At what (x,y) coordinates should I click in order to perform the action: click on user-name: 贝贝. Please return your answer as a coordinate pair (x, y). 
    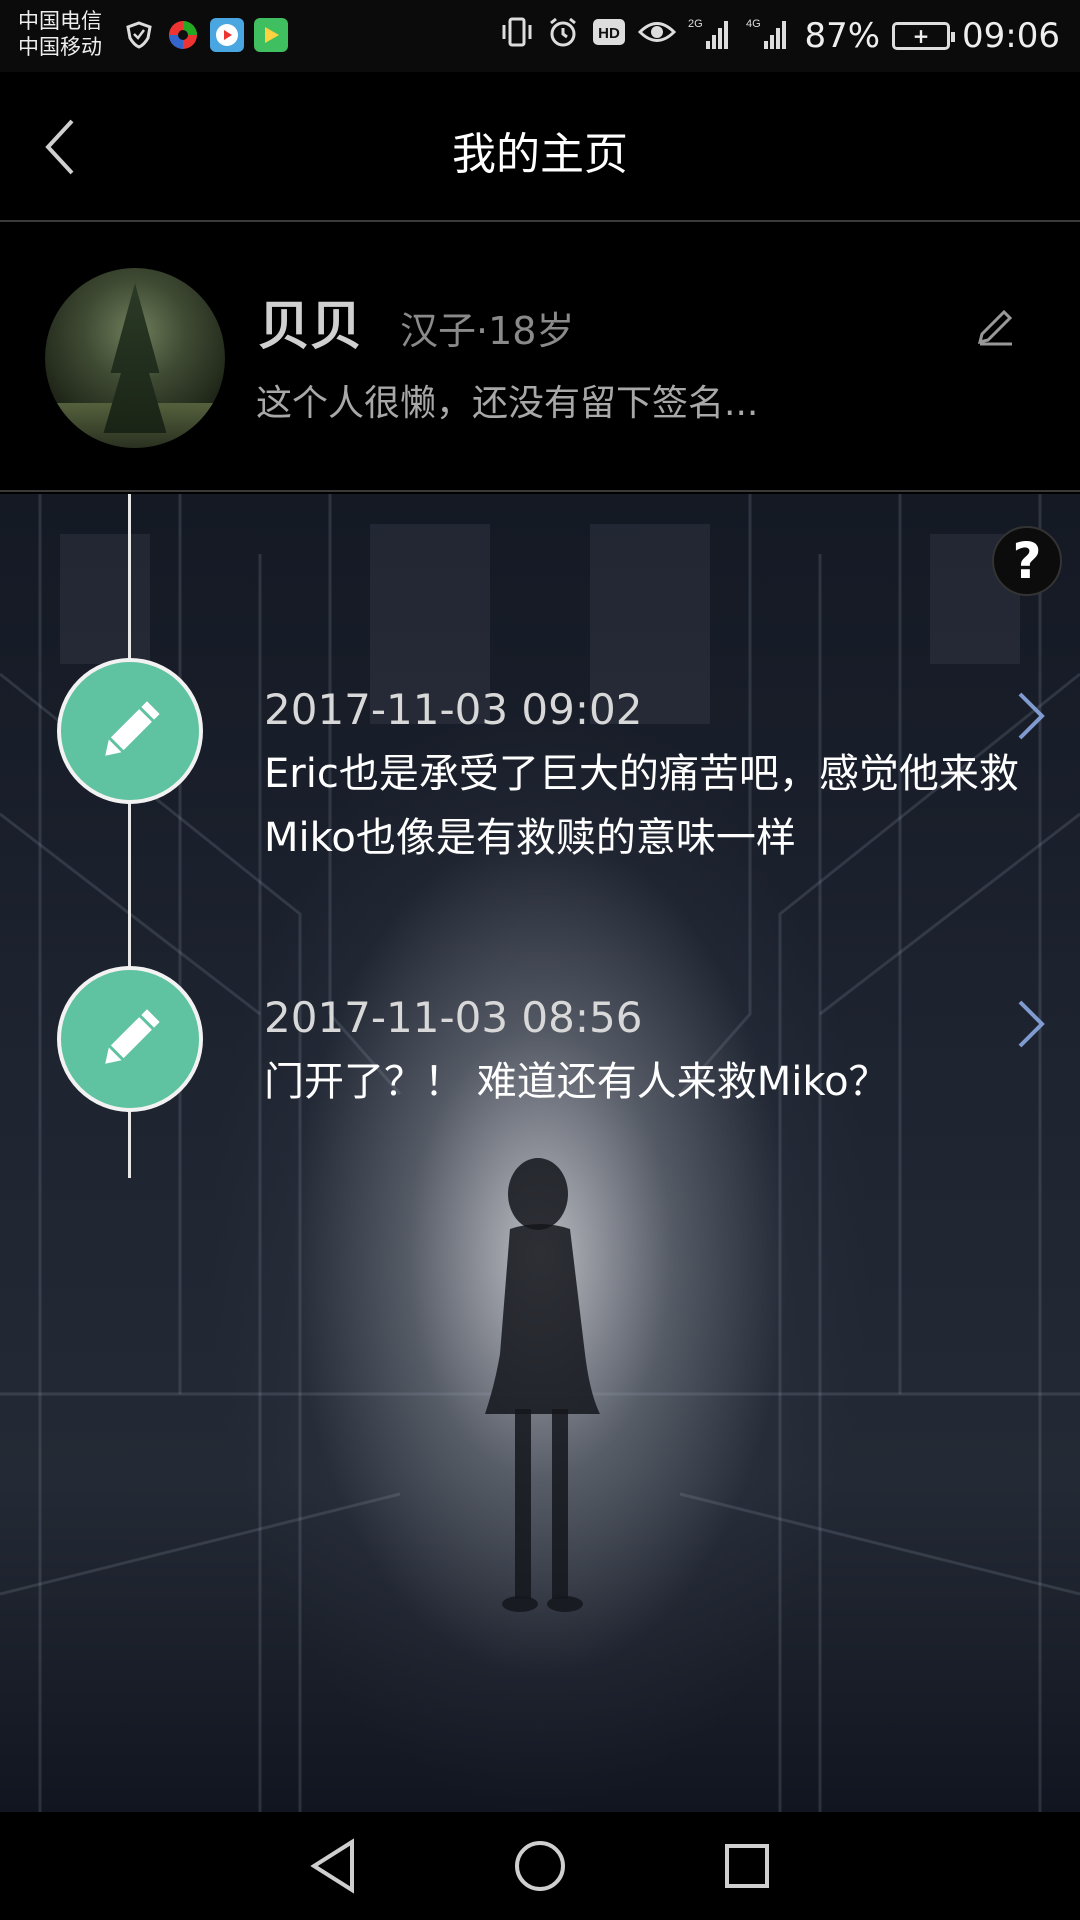
    Looking at the image, I should click on (310, 327).